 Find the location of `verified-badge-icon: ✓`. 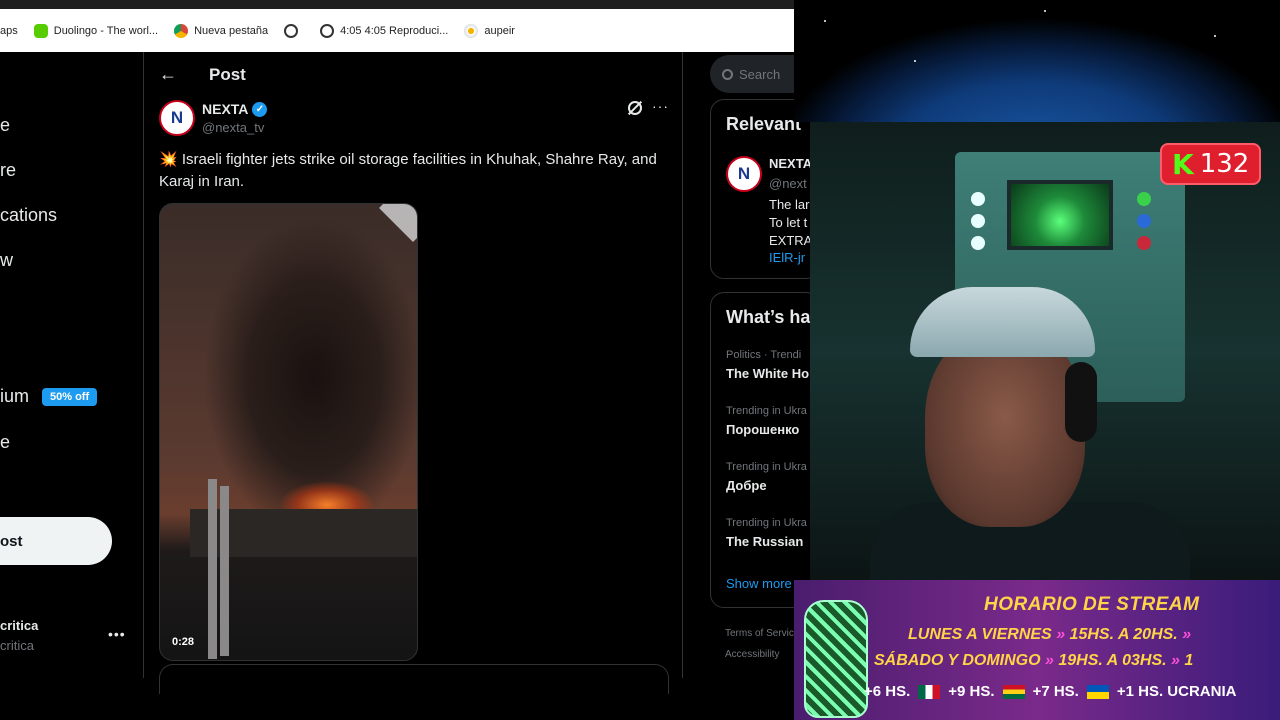

verified-badge-icon: ✓ is located at coordinates (260, 109).